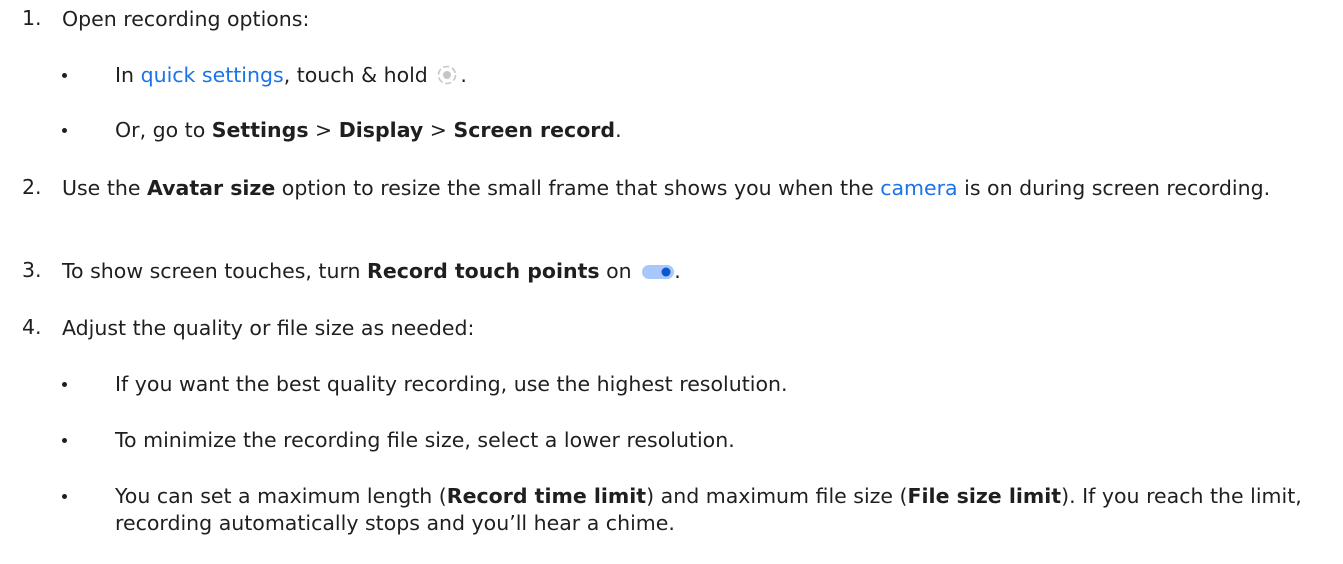  I want to click on step-text: Open recording options:, so click(186, 19).